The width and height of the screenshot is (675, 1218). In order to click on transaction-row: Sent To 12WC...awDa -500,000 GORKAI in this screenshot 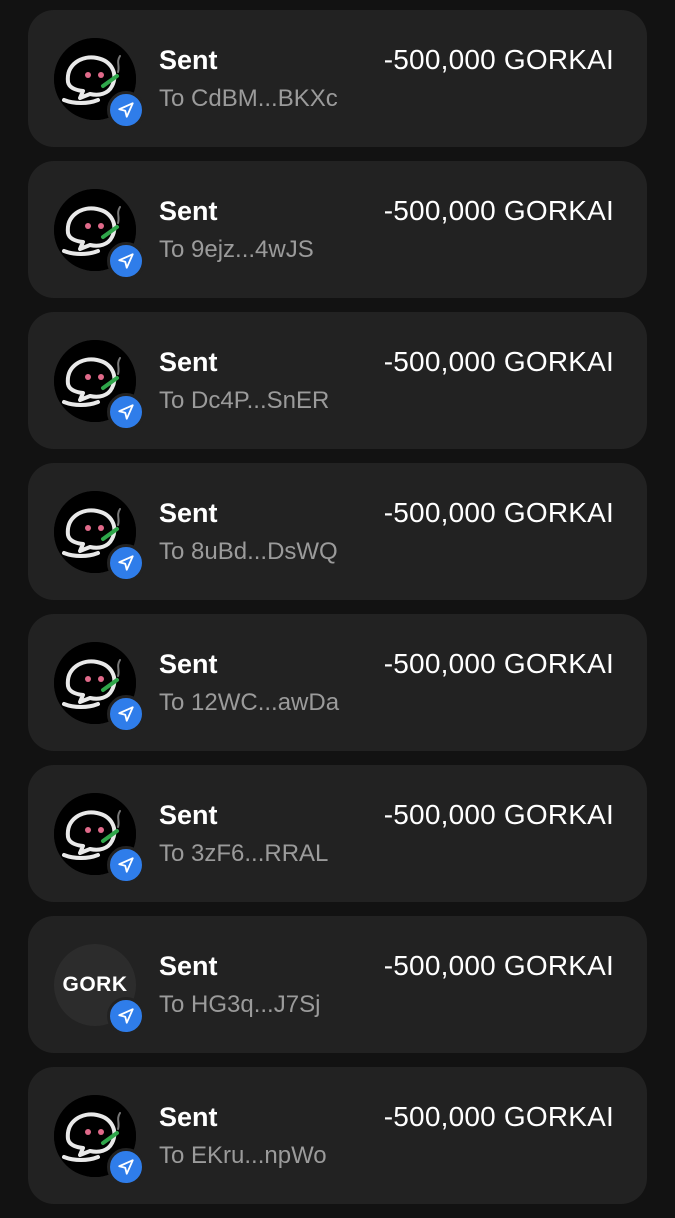, I will do `click(337, 682)`.